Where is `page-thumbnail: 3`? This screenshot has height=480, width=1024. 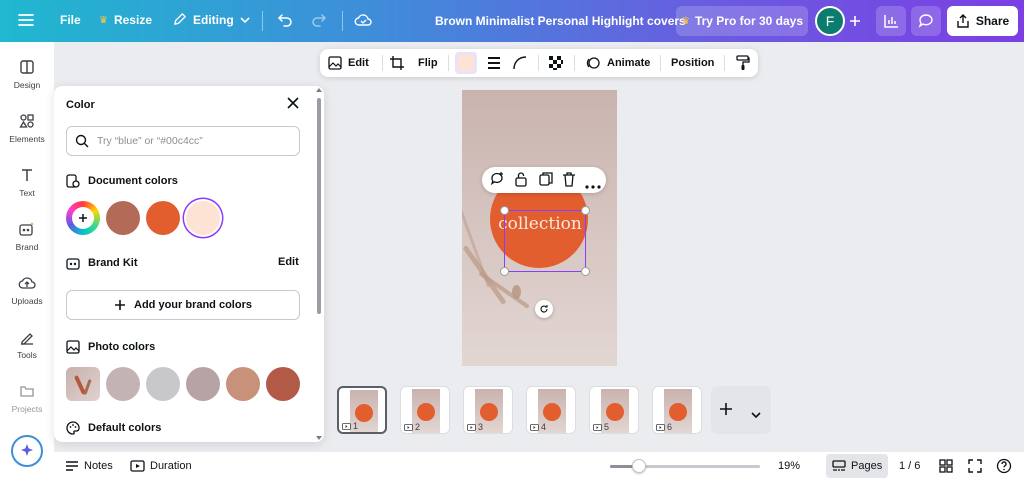 page-thumbnail: 3 is located at coordinates (488, 410).